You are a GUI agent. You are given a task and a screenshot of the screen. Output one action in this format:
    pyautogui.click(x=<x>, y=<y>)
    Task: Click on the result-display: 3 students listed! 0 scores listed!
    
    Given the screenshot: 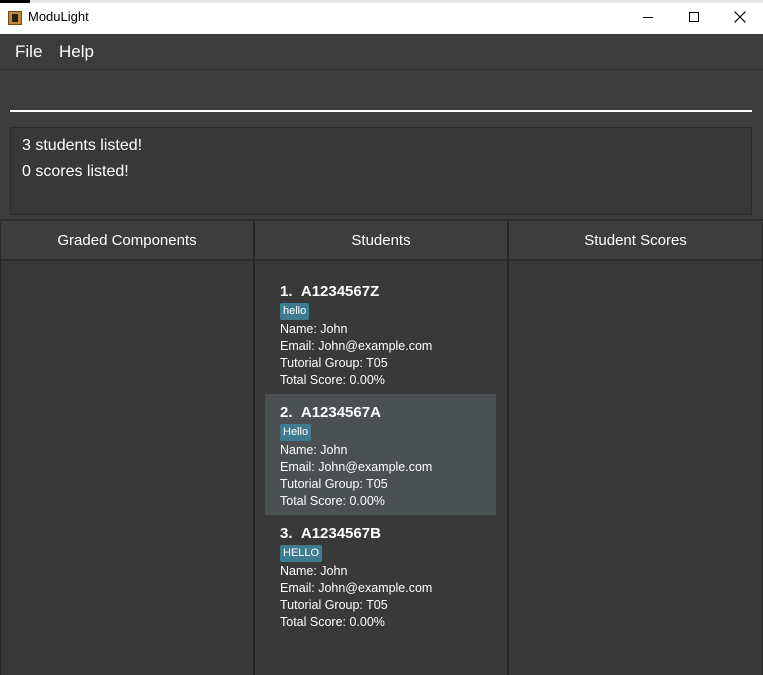 What is the action you would take?
    pyautogui.click(x=381, y=171)
    